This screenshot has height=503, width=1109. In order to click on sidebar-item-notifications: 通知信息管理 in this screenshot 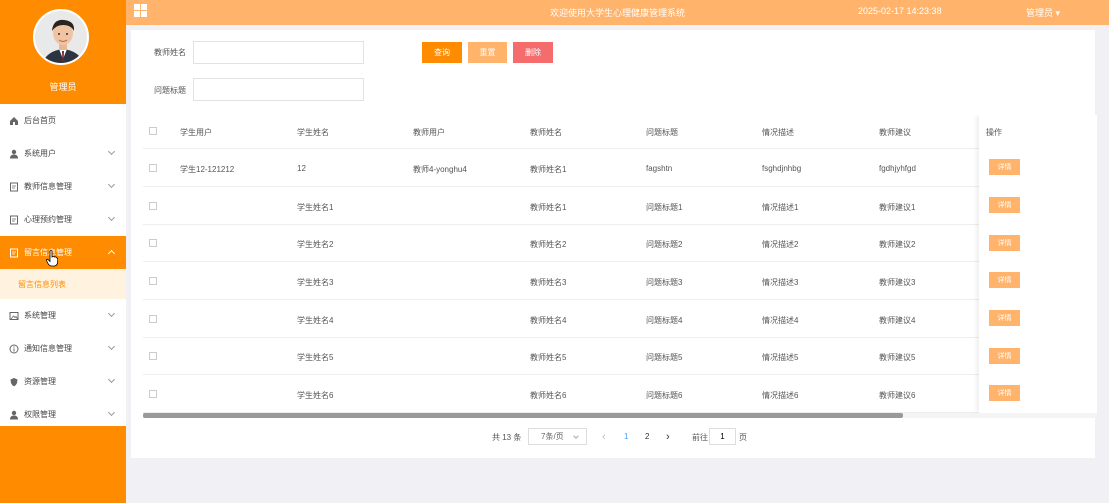, I will do `click(63, 348)`.